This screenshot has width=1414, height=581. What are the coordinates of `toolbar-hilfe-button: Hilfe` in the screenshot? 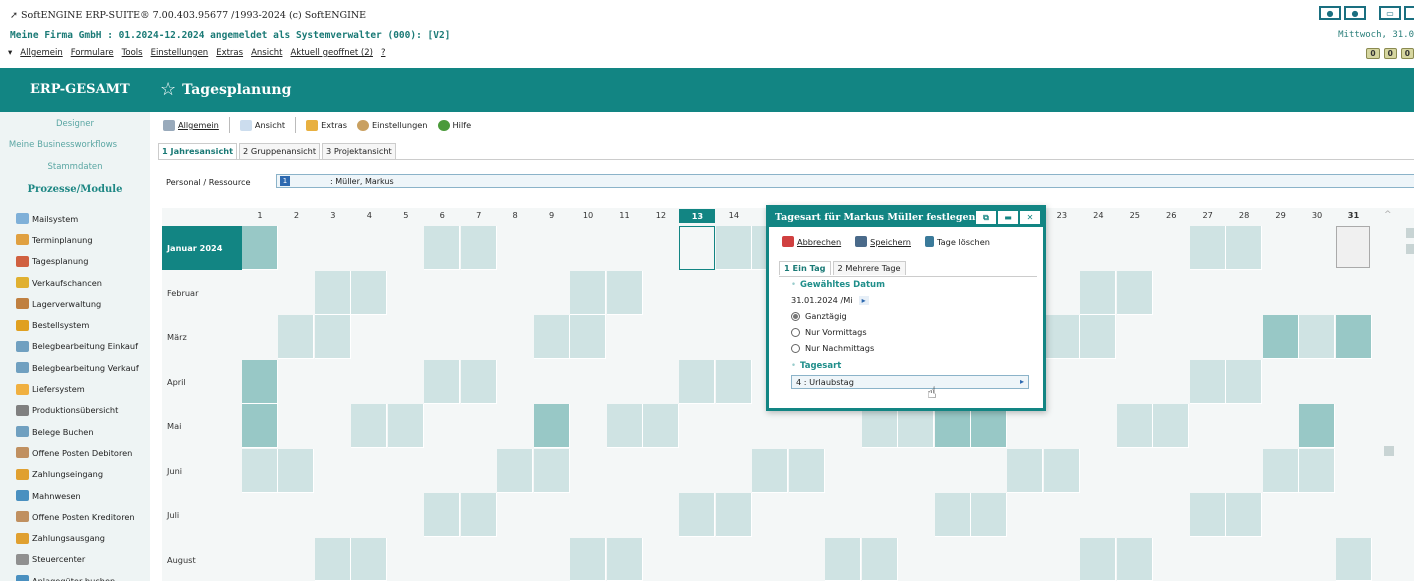 It's located at (455, 125).